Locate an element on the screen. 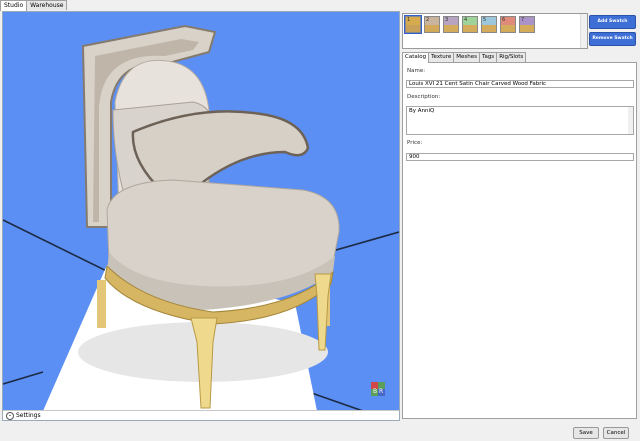  swatch-number: 5 is located at coordinates (485, 20).